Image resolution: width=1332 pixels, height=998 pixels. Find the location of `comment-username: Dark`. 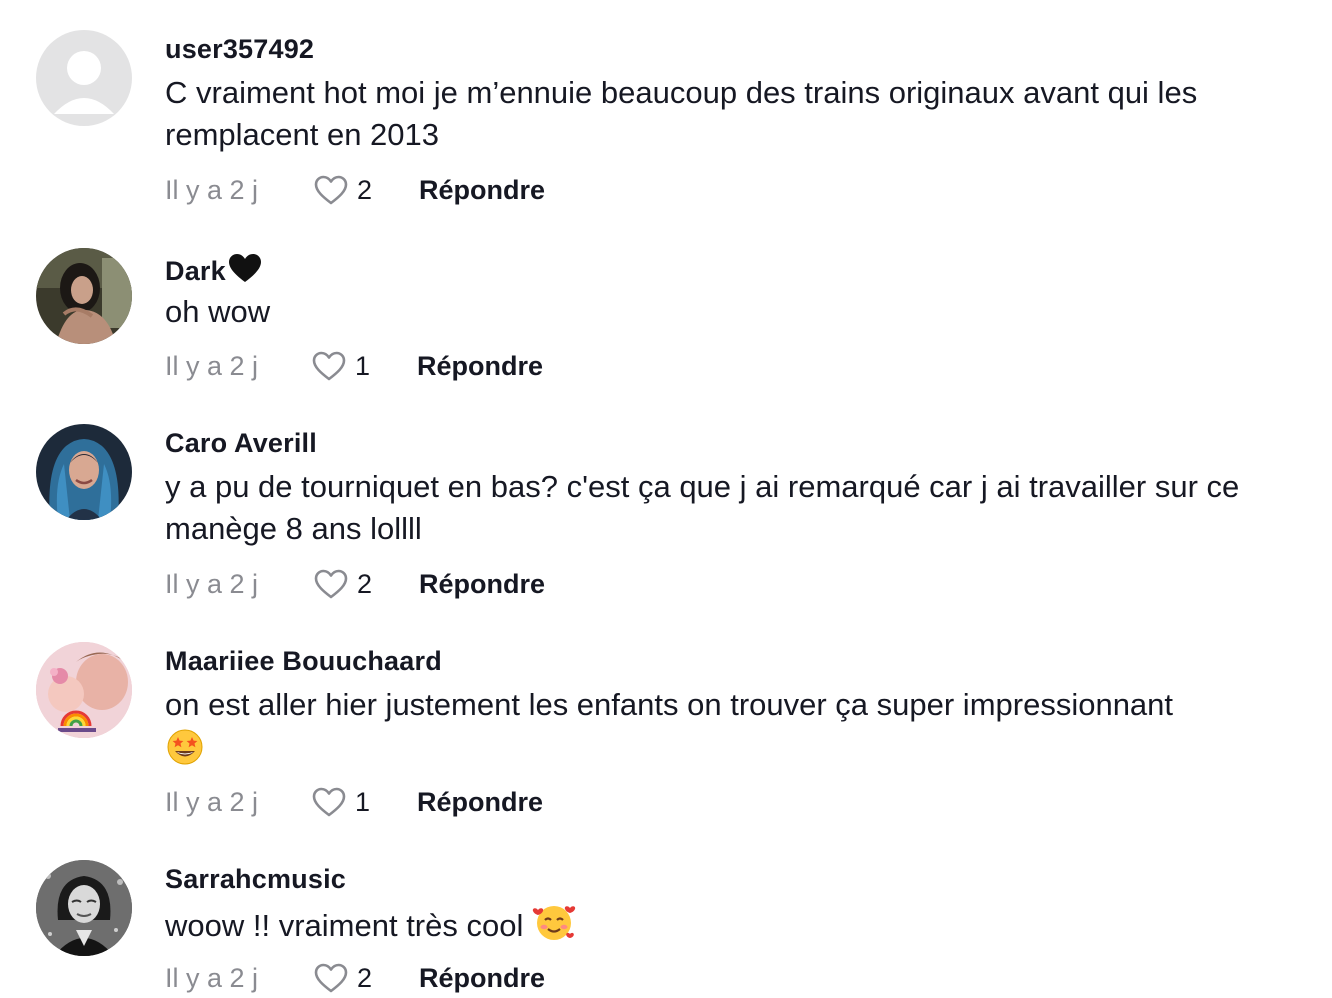

comment-username: Dark is located at coordinates (214, 271).